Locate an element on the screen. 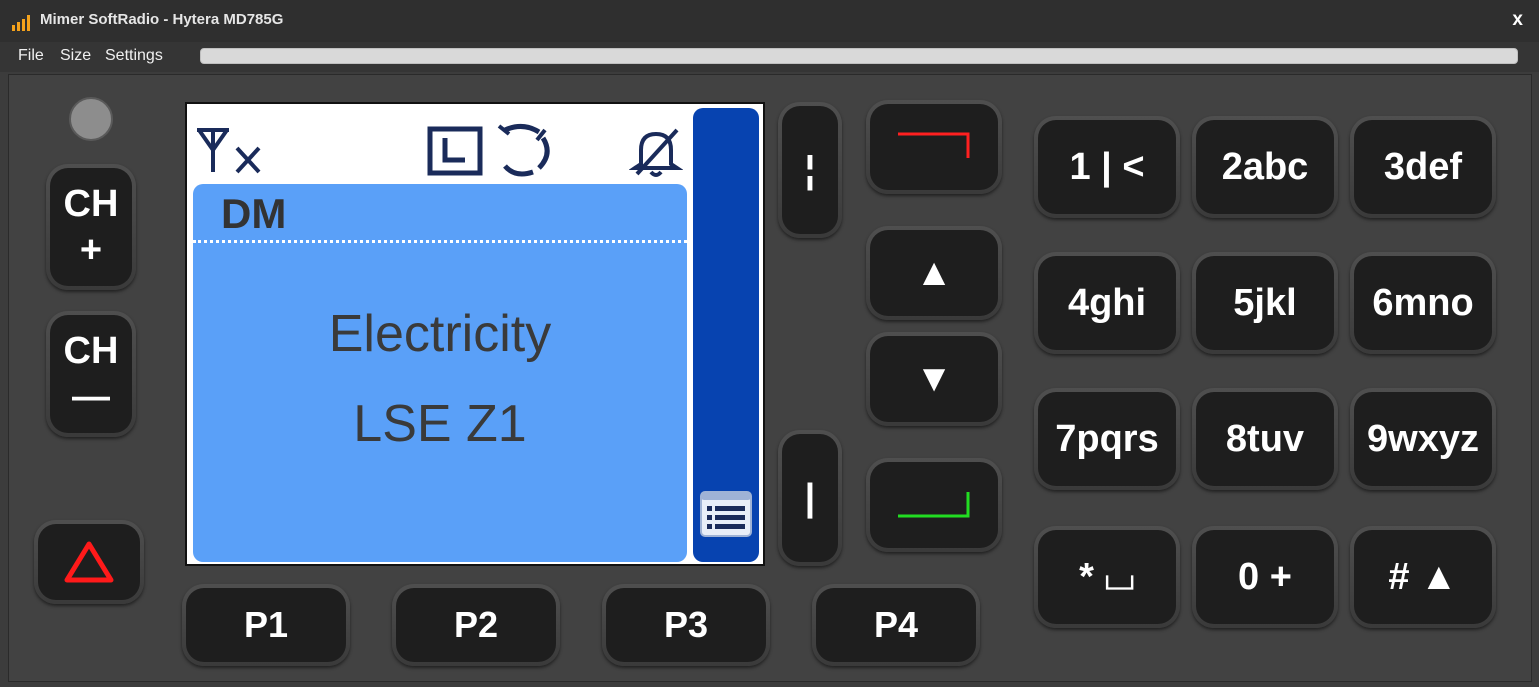 The width and height of the screenshot is (1539, 687). emergency-button is located at coordinates (89, 562).